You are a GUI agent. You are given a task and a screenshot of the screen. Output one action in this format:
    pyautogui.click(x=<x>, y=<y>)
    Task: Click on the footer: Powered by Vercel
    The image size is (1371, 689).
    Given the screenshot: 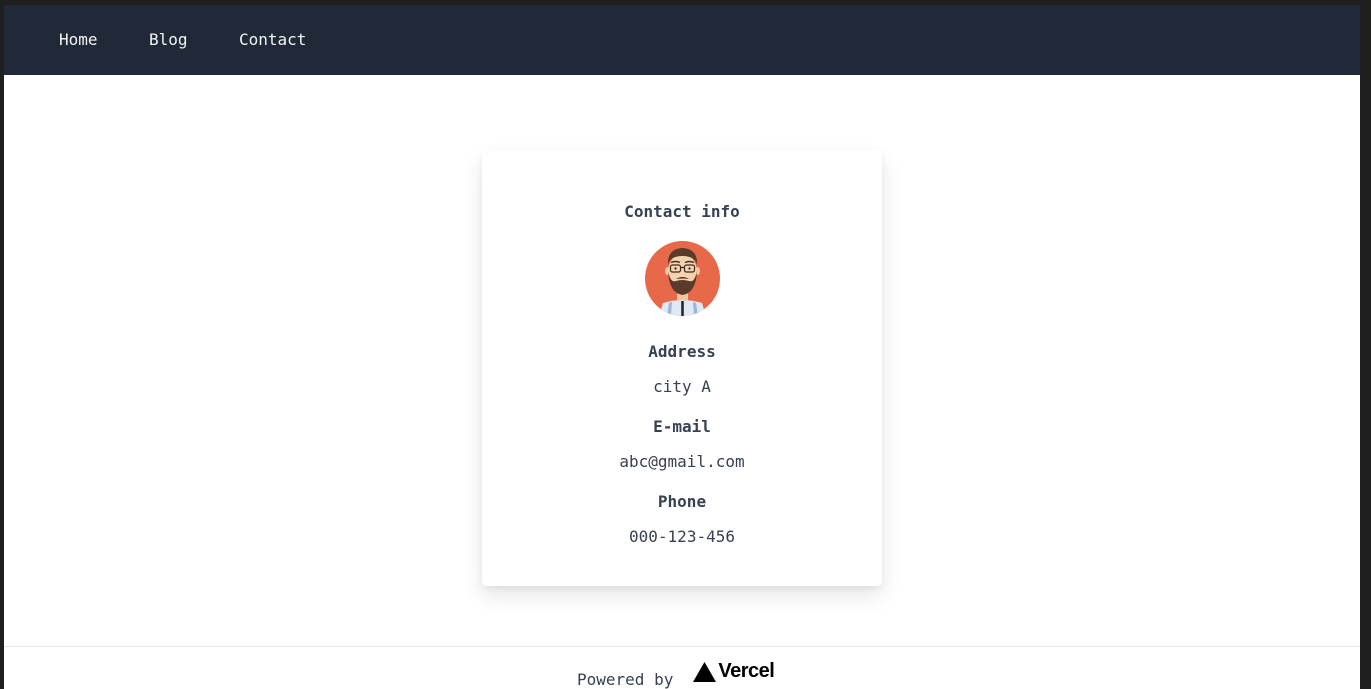 What is the action you would take?
    pyautogui.click(x=676, y=674)
    